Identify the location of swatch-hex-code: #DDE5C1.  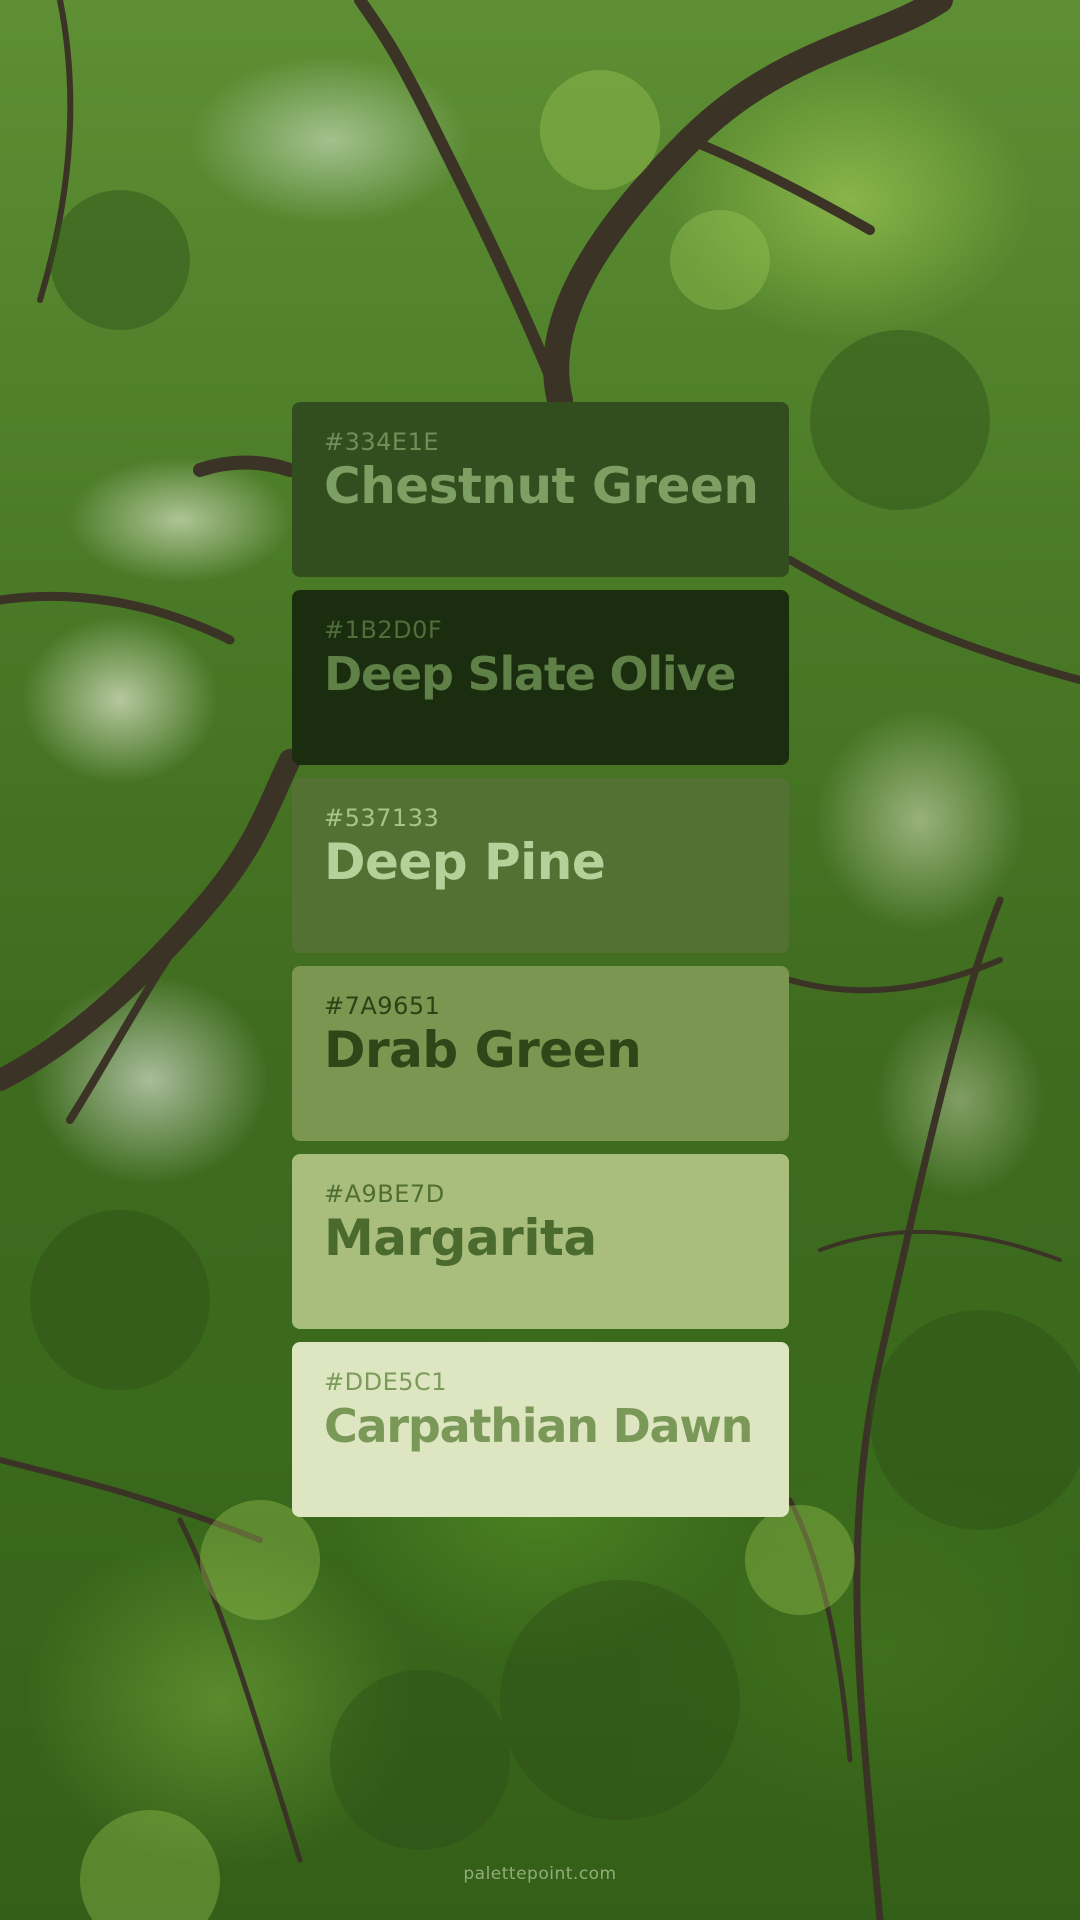
(386, 1382).